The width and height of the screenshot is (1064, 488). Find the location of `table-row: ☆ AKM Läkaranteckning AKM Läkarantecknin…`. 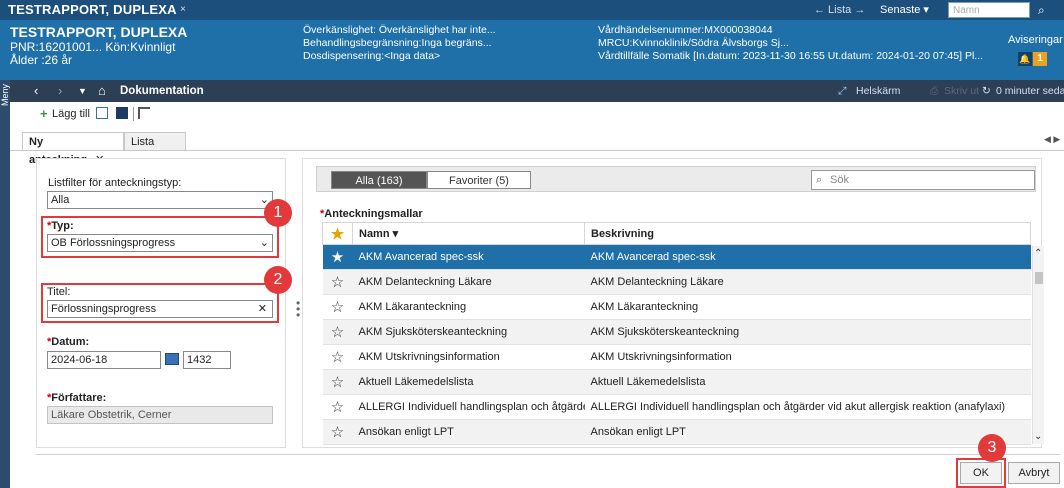

table-row: ☆ AKM Läkaranteckning AKM Läkarantecknin… is located at coordinates (676, 307).